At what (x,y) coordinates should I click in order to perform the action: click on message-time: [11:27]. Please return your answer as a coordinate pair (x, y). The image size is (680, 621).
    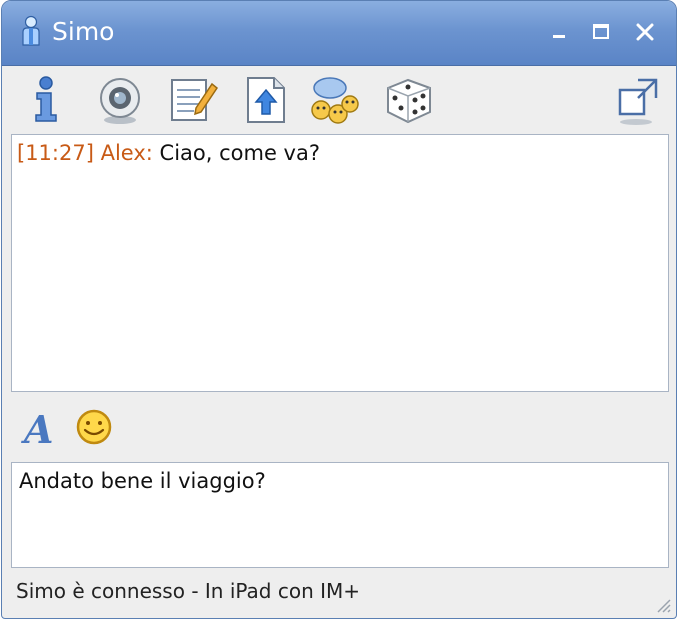
    Looking at the image, I should click on (55, 153).